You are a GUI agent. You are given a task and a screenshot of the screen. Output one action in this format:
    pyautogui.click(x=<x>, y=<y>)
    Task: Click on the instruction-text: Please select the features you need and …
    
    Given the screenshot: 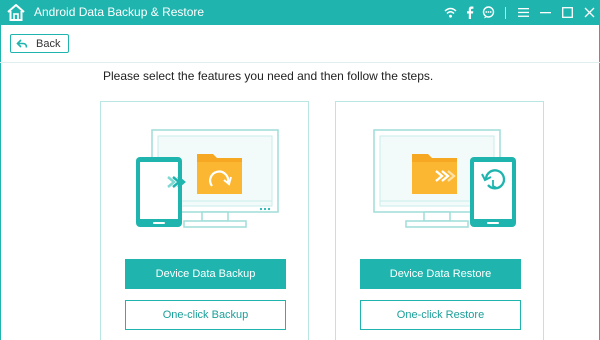 What is the action you would take?
    pyautogui.click(x=268, y=76)
    